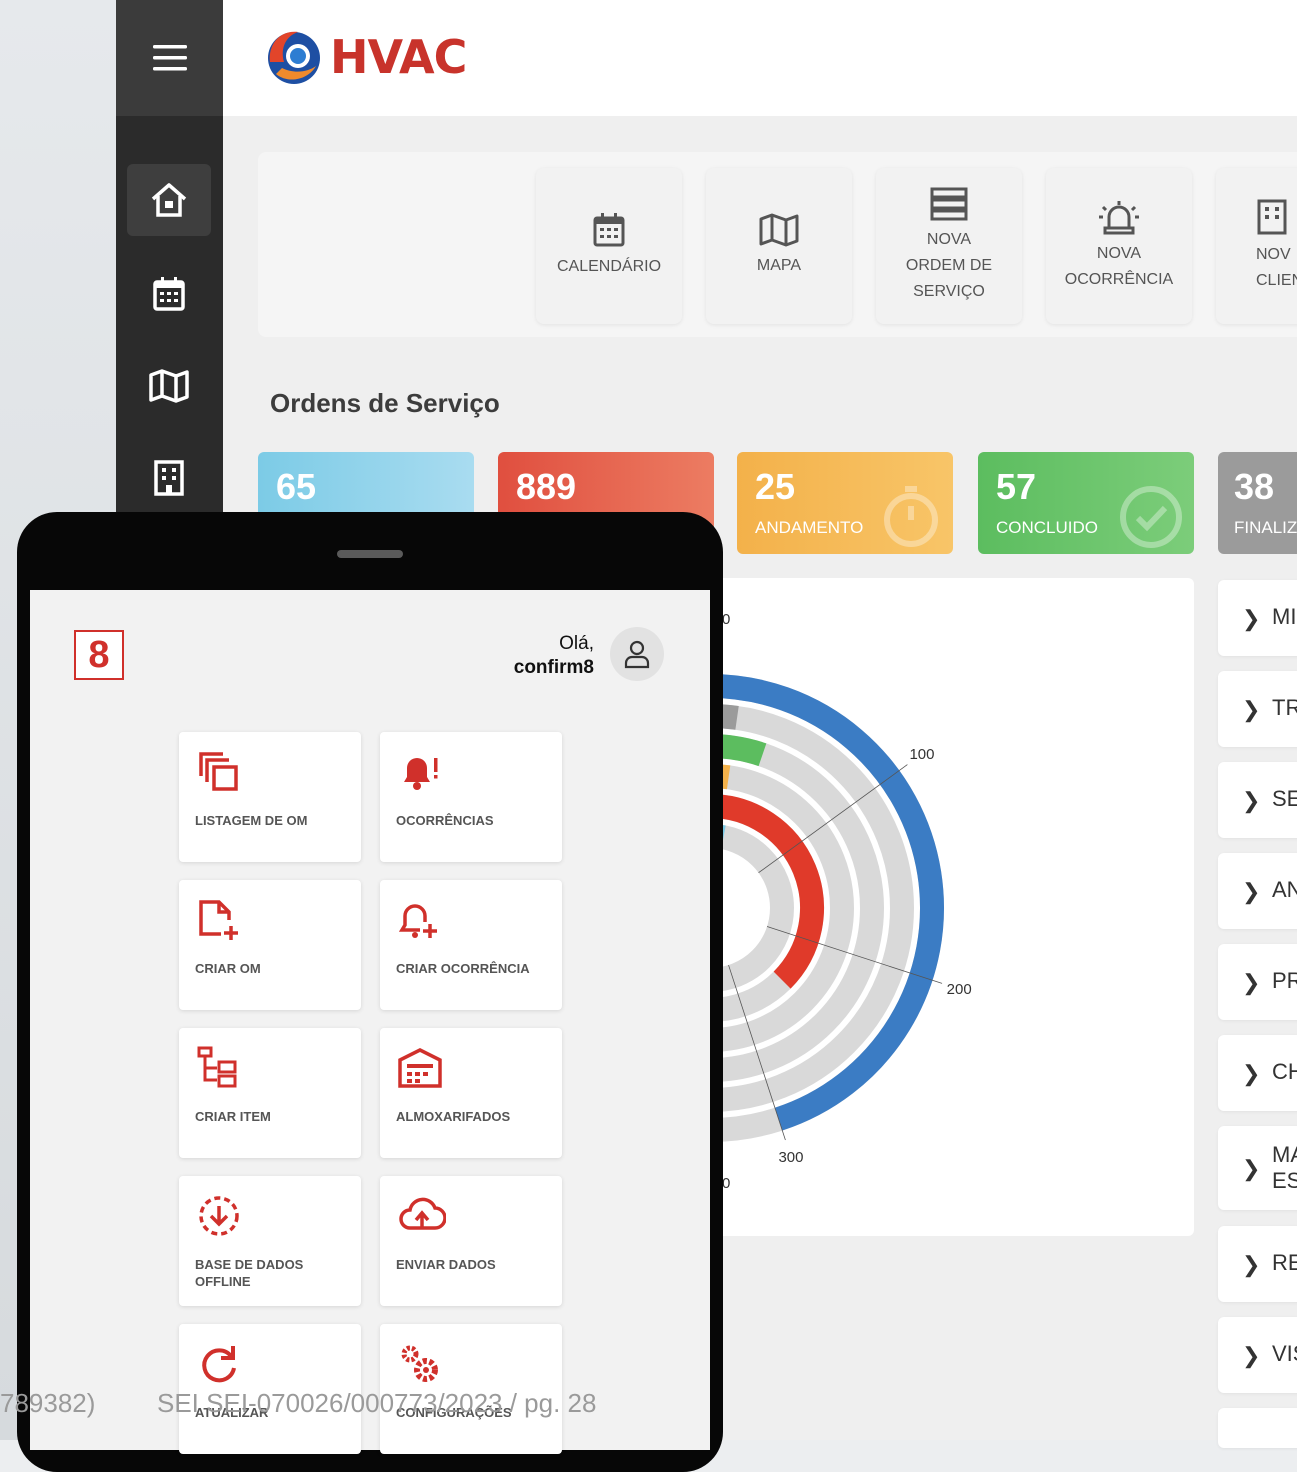  I want to click on accordion-item: ❯ MA ES, so click(1257, 1168).